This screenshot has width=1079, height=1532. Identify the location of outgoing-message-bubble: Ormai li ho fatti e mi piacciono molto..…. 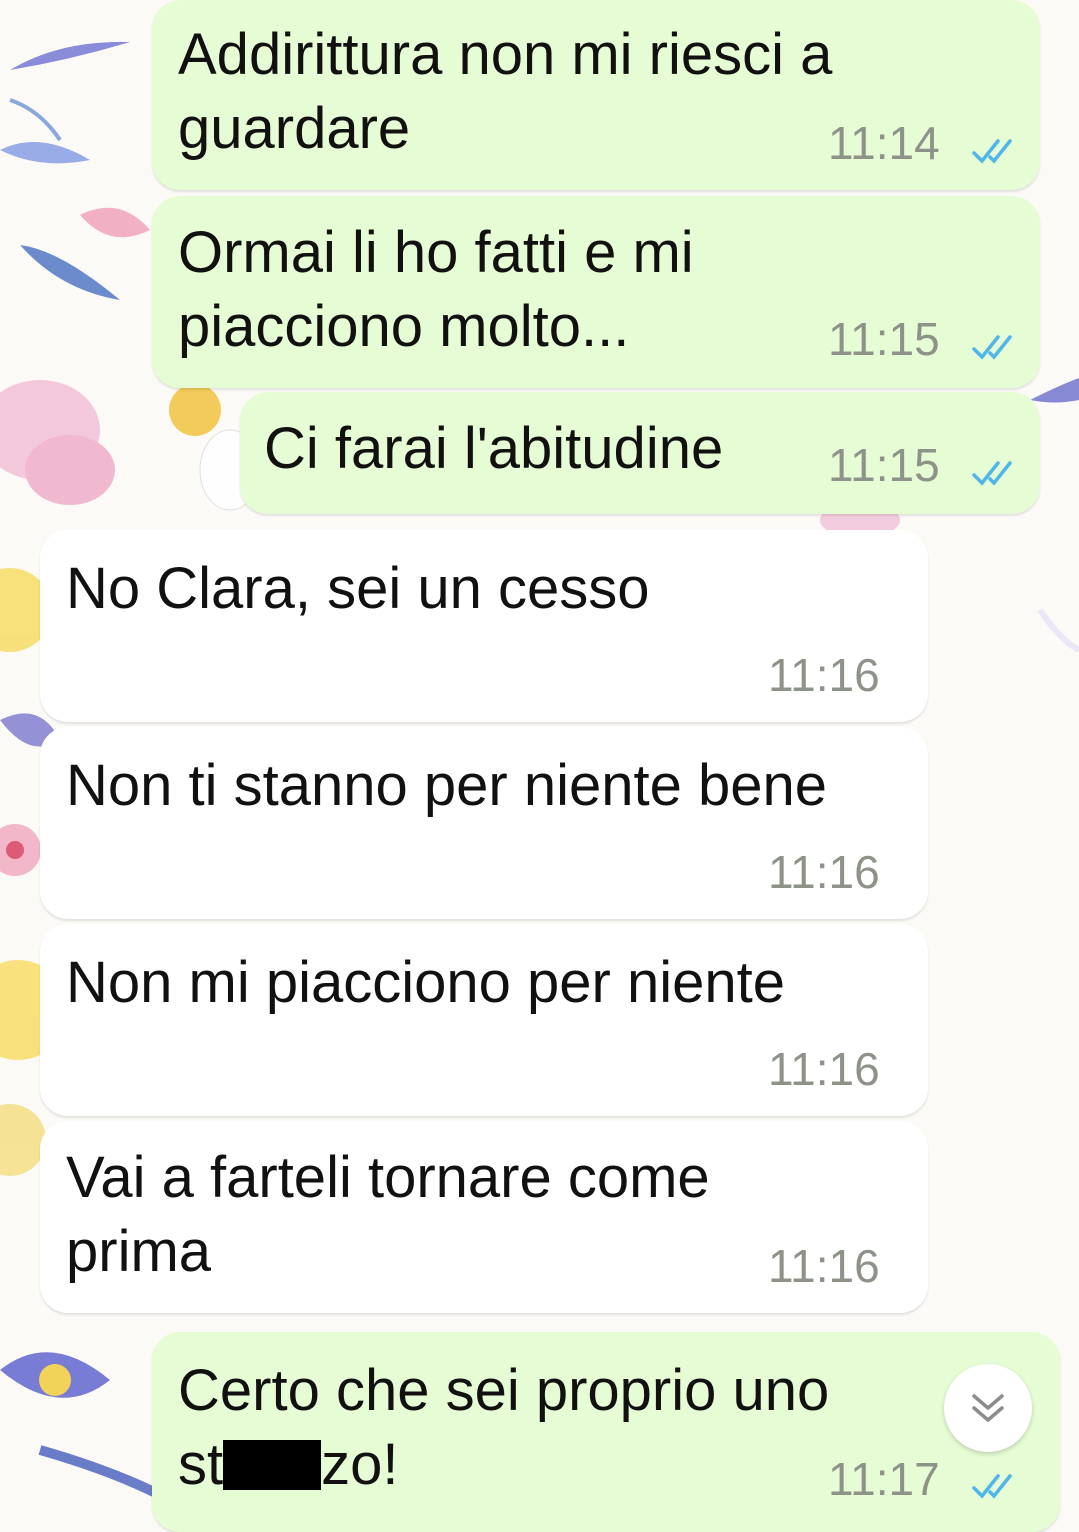
(596, 292).